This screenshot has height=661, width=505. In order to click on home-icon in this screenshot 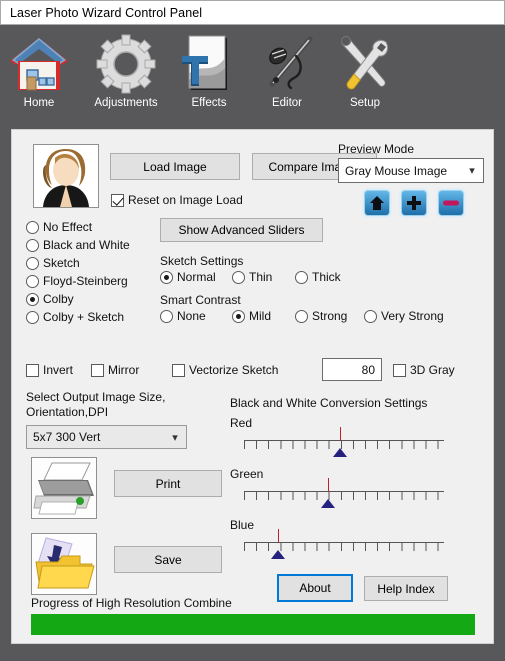, I will do `click(377, 203)`.